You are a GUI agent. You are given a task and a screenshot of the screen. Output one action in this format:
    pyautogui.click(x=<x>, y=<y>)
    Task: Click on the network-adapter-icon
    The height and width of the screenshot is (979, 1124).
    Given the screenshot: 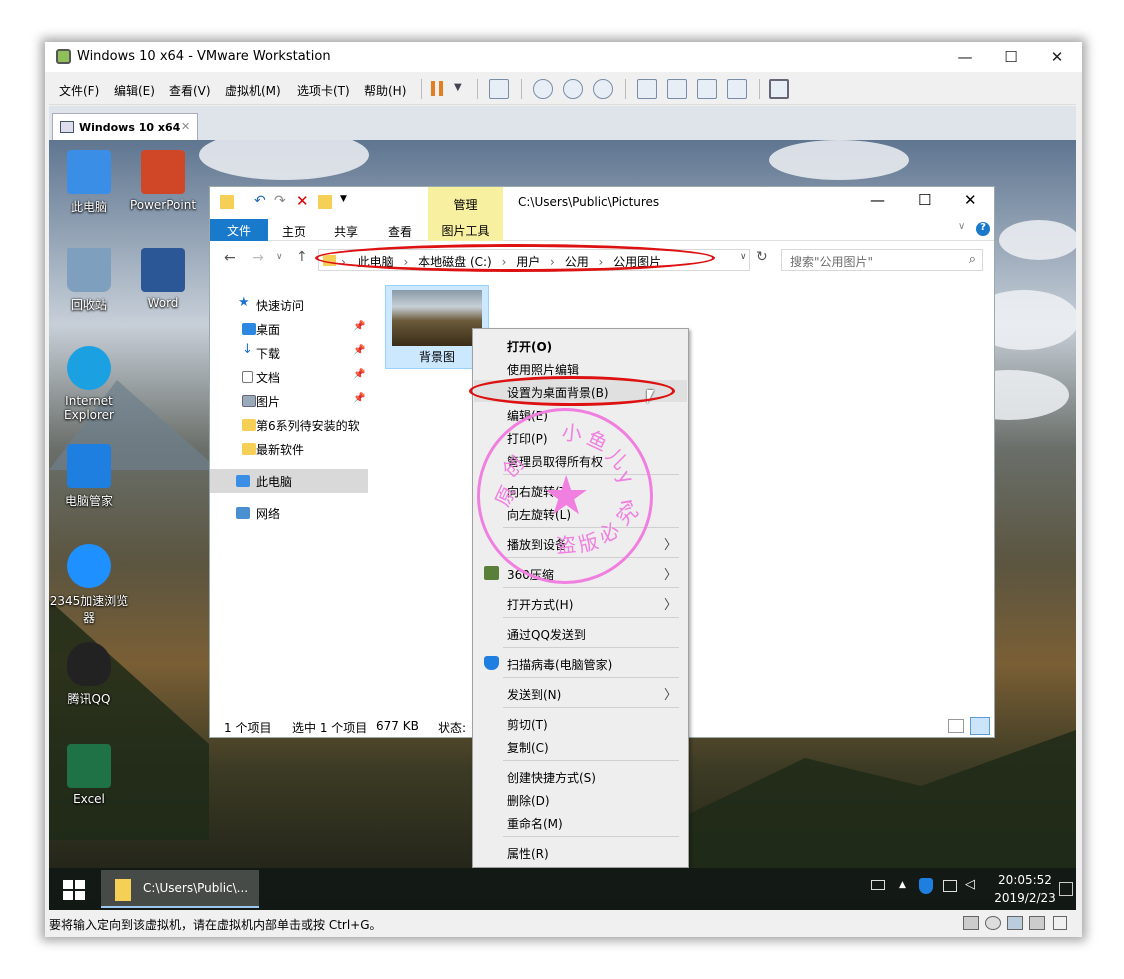 What is the action you would take?
    pyautogui.click(x=1015, y=923)
    